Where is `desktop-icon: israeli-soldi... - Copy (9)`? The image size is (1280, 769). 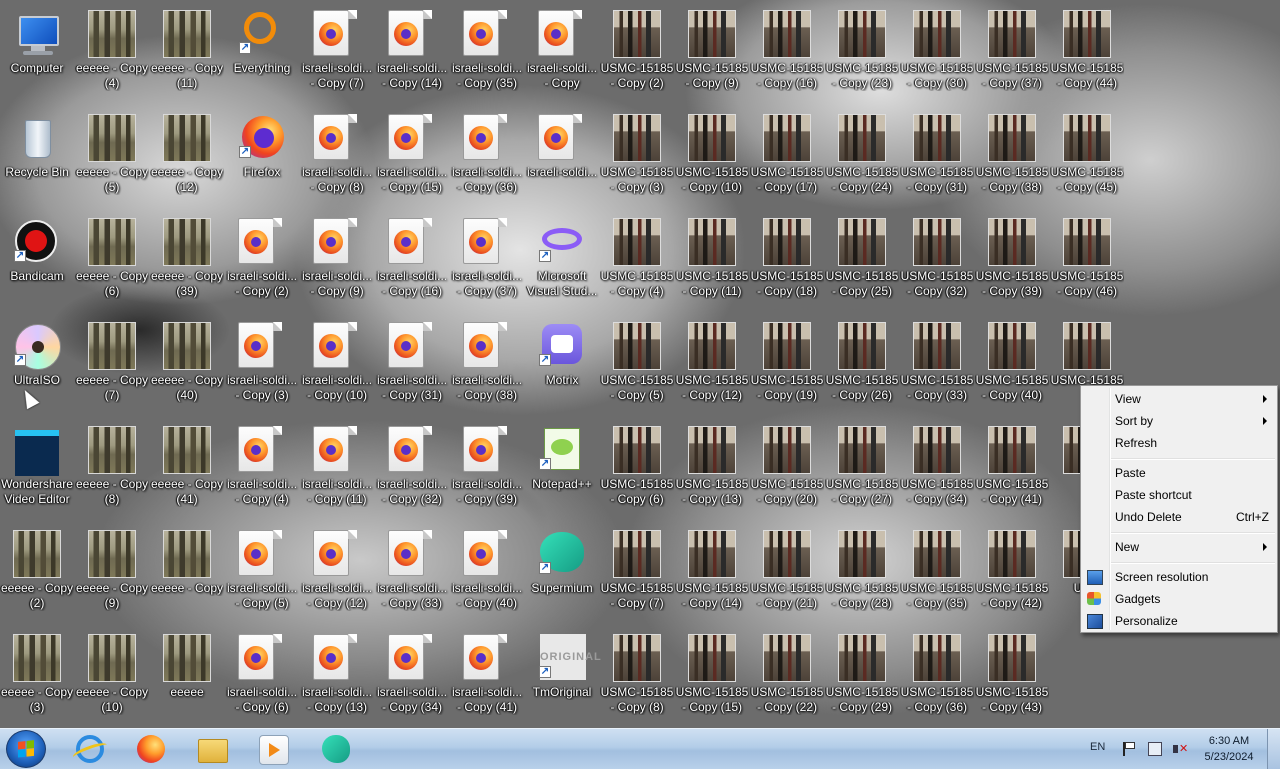 desktop-icon: israeli-soldi... - Copy (9) is located at coordinates (337, 262).